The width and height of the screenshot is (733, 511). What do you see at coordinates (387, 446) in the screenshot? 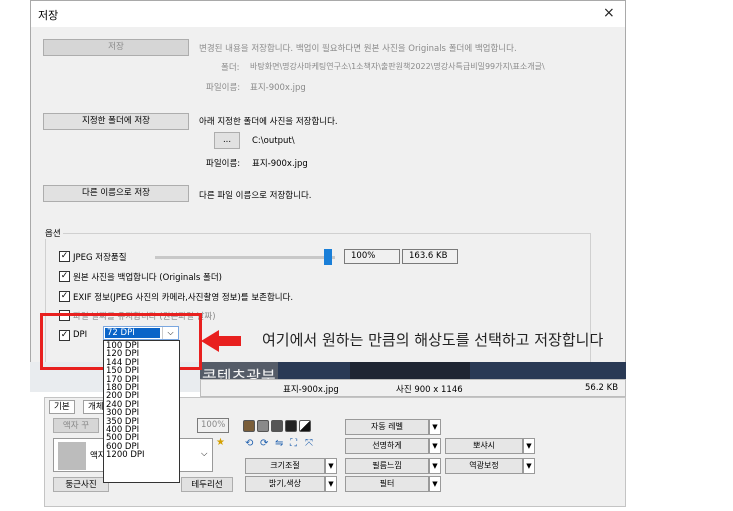
I see `sharpen-button: 선명하게` at bounding box center [387, 446].